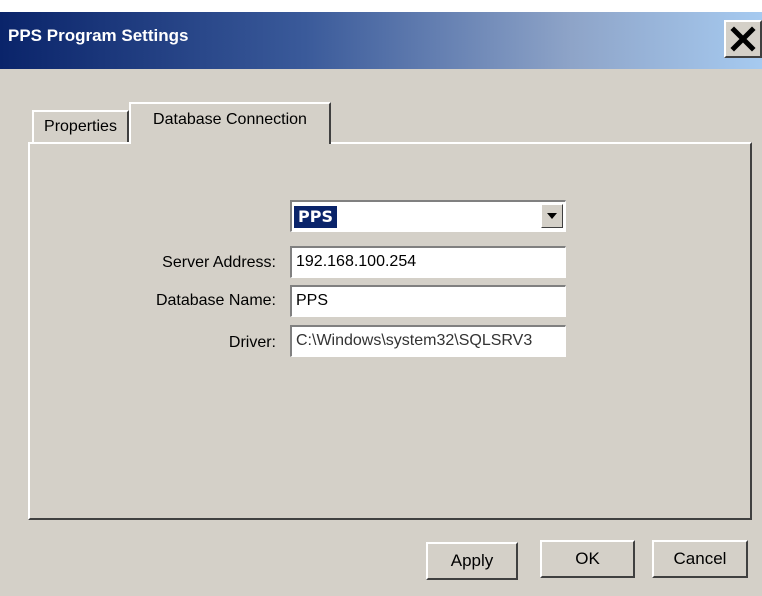 The image size is (762, 596). What do you see at coordinates (230, 119) in the screenshot?
I see `tab-database-connection-label: Database Connection` at bounding box center [230, 119].